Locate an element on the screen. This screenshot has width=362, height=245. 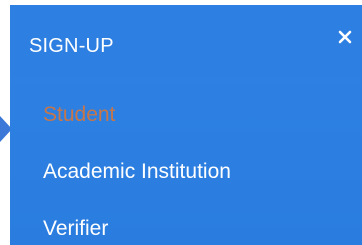
panel-title: SIGN-UP is located at coordinates (71, 46).